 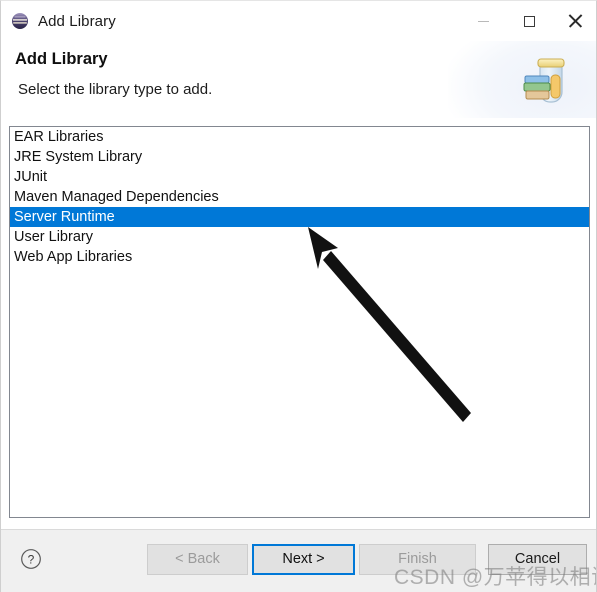 I want to click on maximize-button, so click(x=529, y=21).